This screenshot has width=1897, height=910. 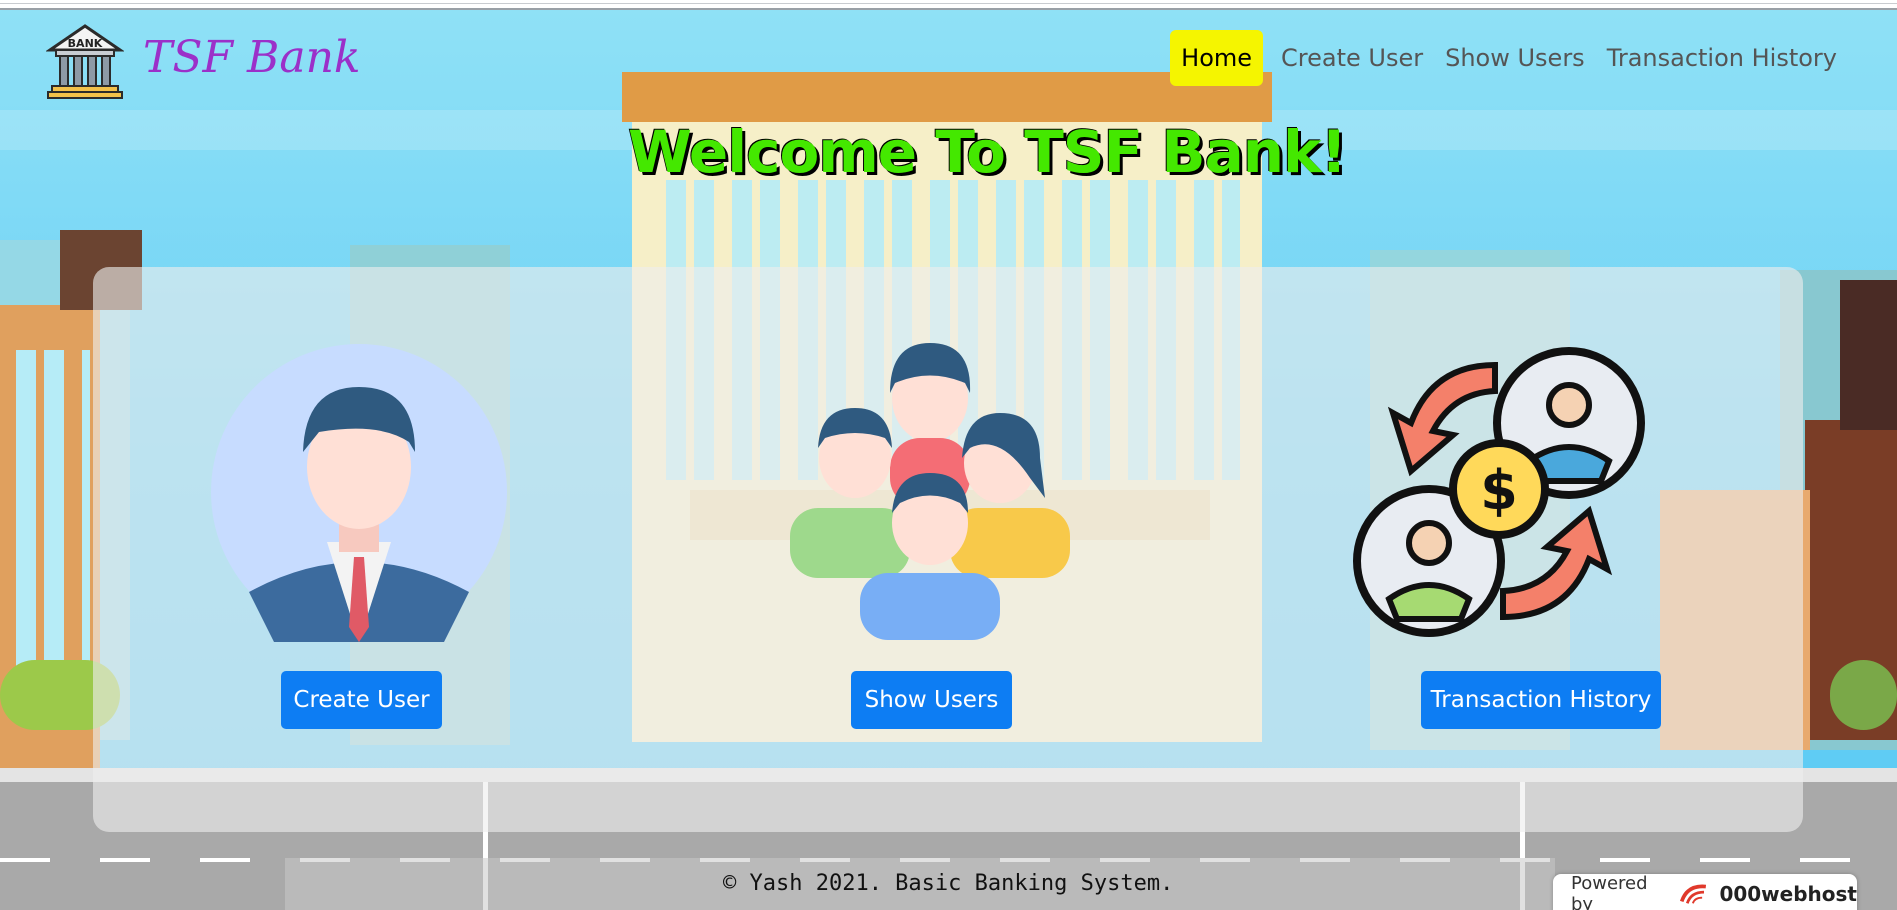 What do you see at coordinates (948, 883) in the screenshot?
I see `footer-copyright: © Yash 2021. Basic Banking System.` at bounding box center [948, 883].